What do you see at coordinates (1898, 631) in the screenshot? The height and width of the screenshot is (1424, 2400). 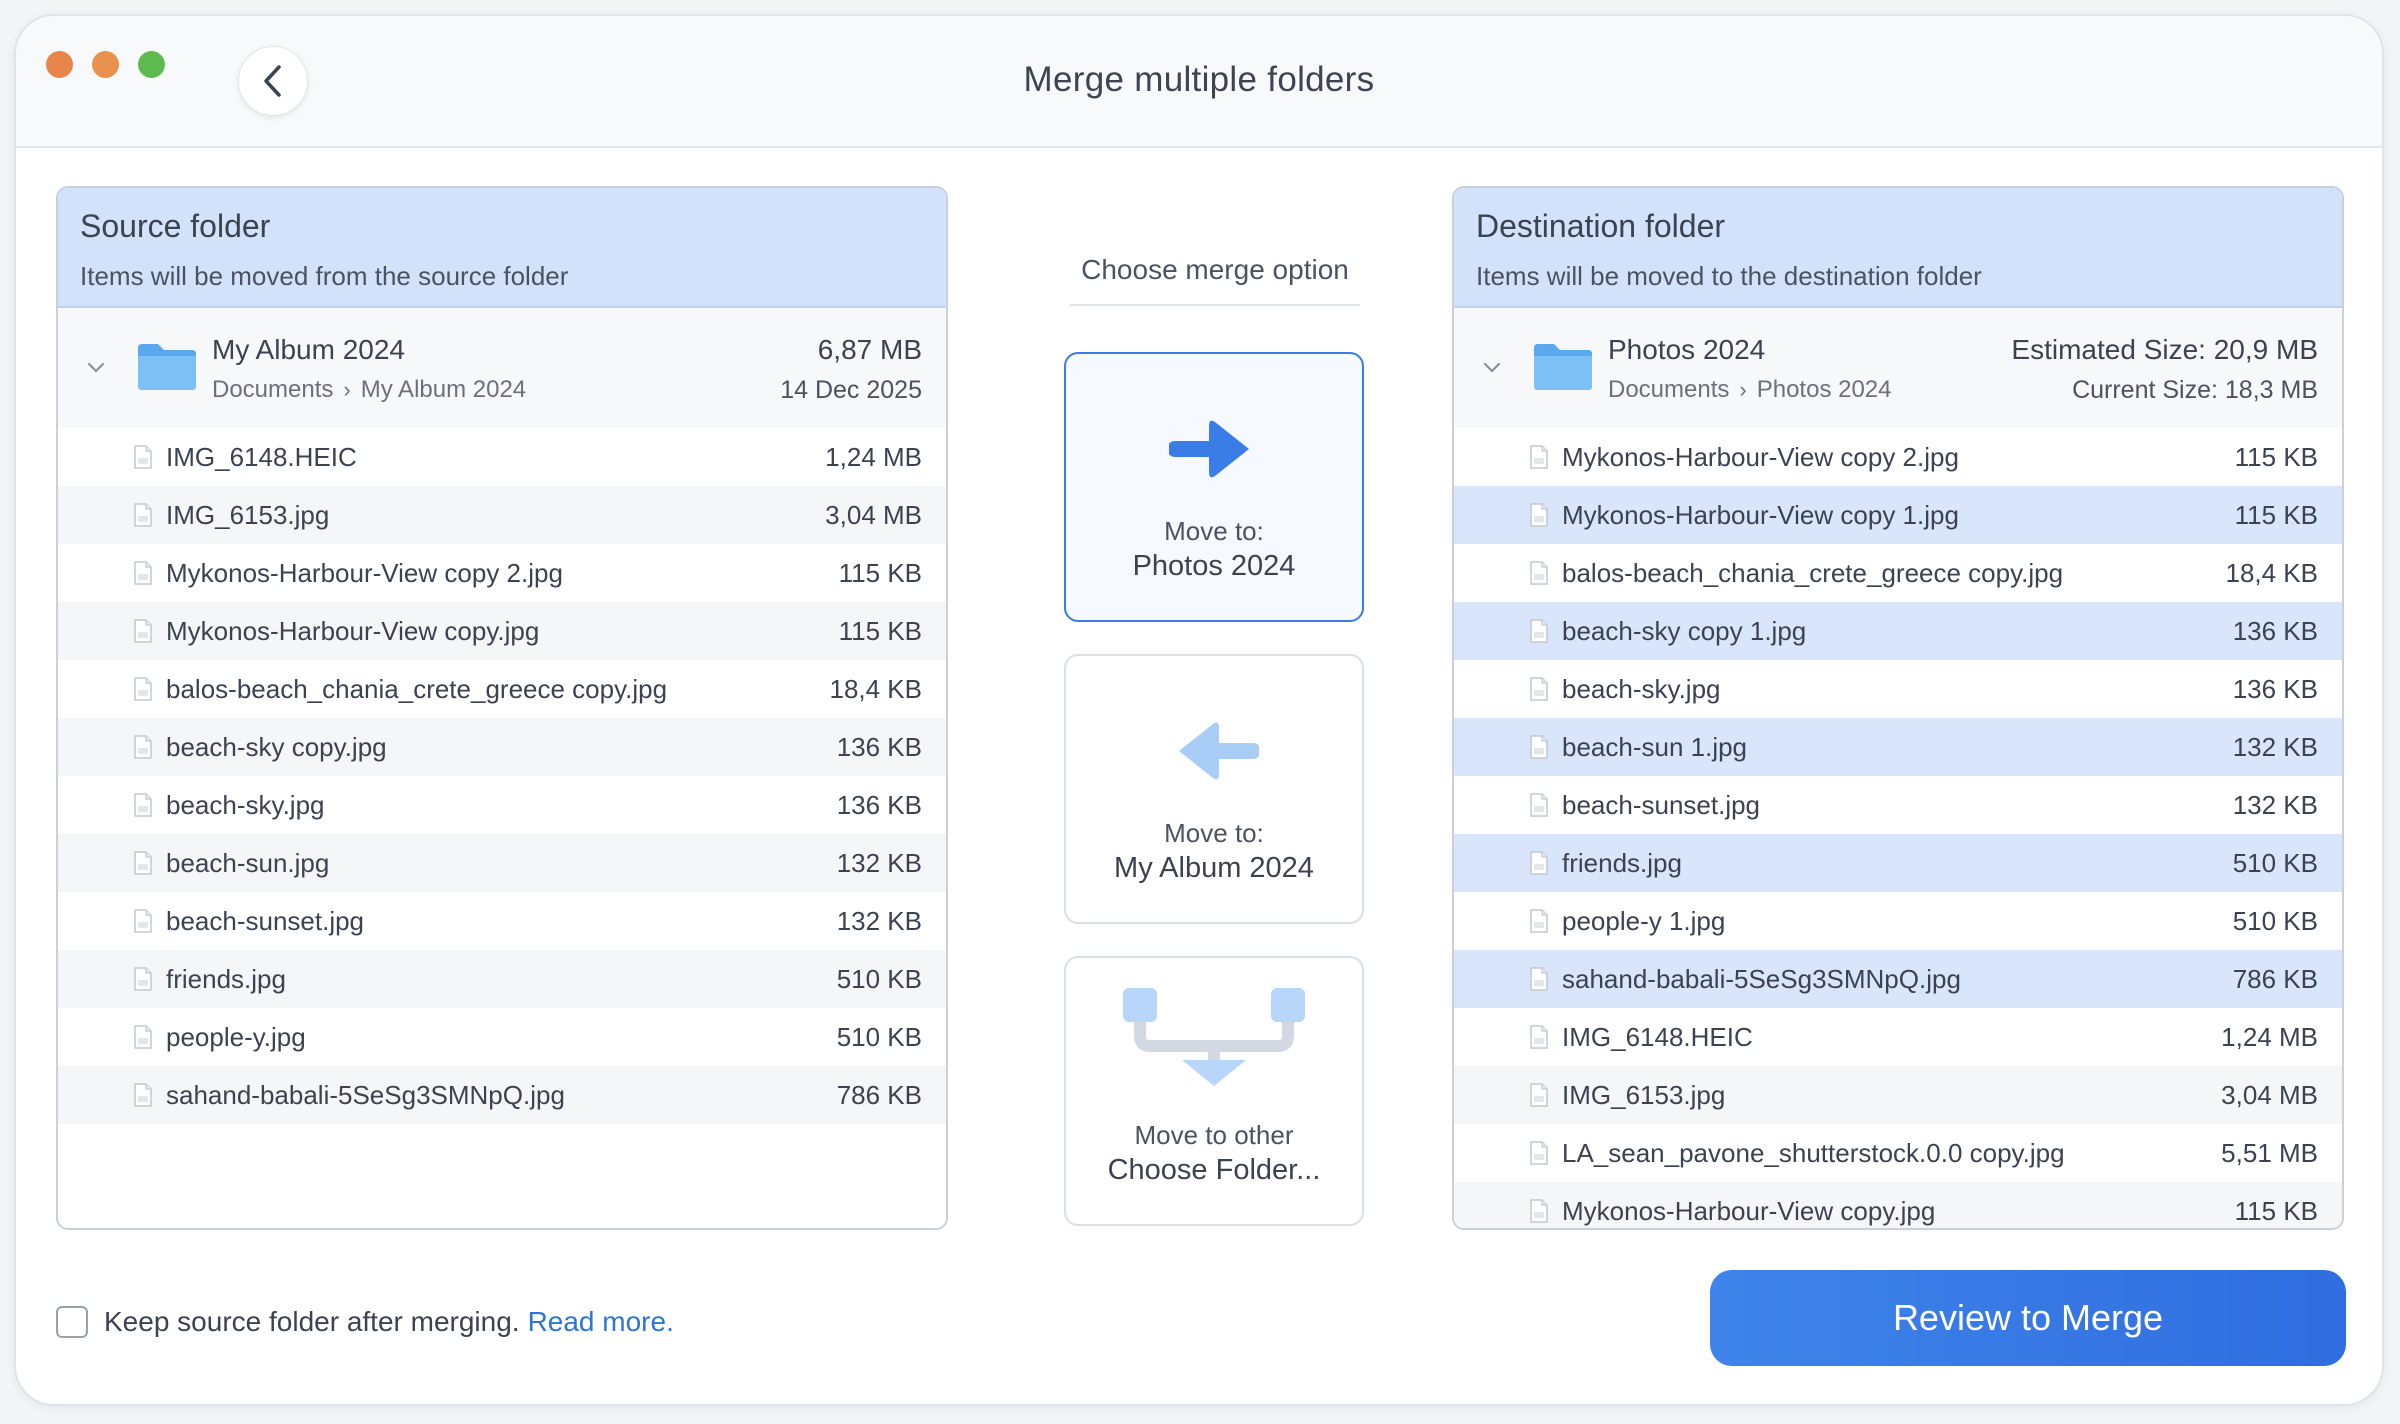 I see `file-row: beach-sky copy 1.jpg 136 KB` at bounding box center [1898, 631].